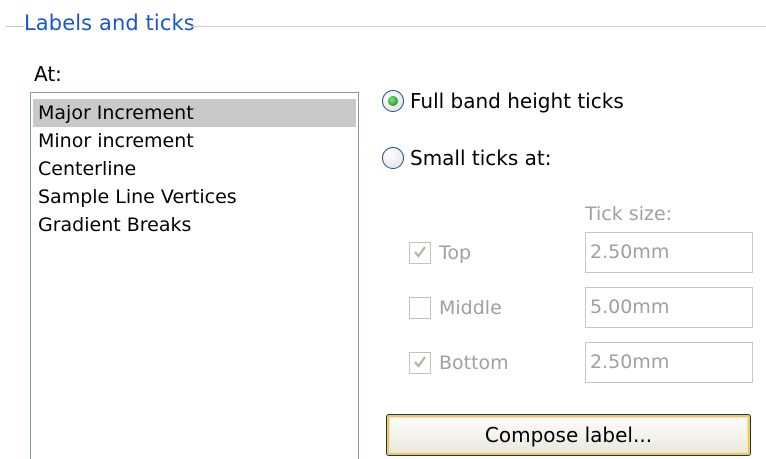 Image resolution: width=766 pixels, height=459 pixels. Describe the element at coordinates (194, 141) in the screenshot. I see `list-item: Minor increment` at that location.